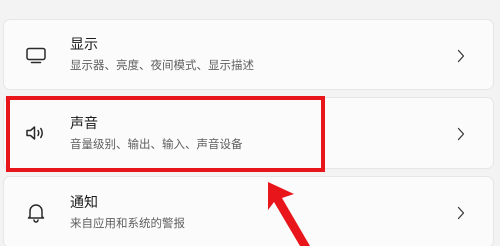 Image resolution: width=500 pixels, height=246 pixels. Describe the element at coordinates (162, 65) in the screenshot. I see `settings-item-subtitle: 显示器、亮度、夜间模式、显示描述` at that location.